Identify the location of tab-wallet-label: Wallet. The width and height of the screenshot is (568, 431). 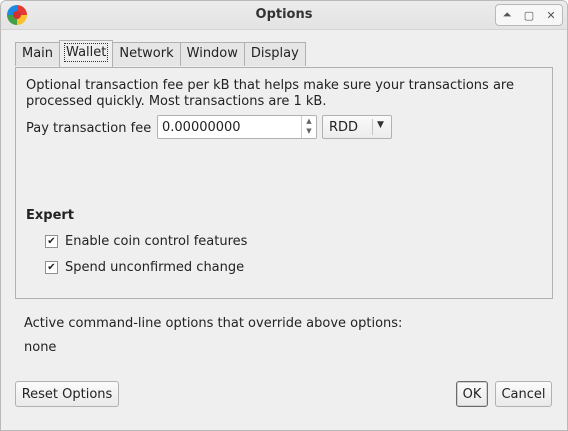
(86, 52).